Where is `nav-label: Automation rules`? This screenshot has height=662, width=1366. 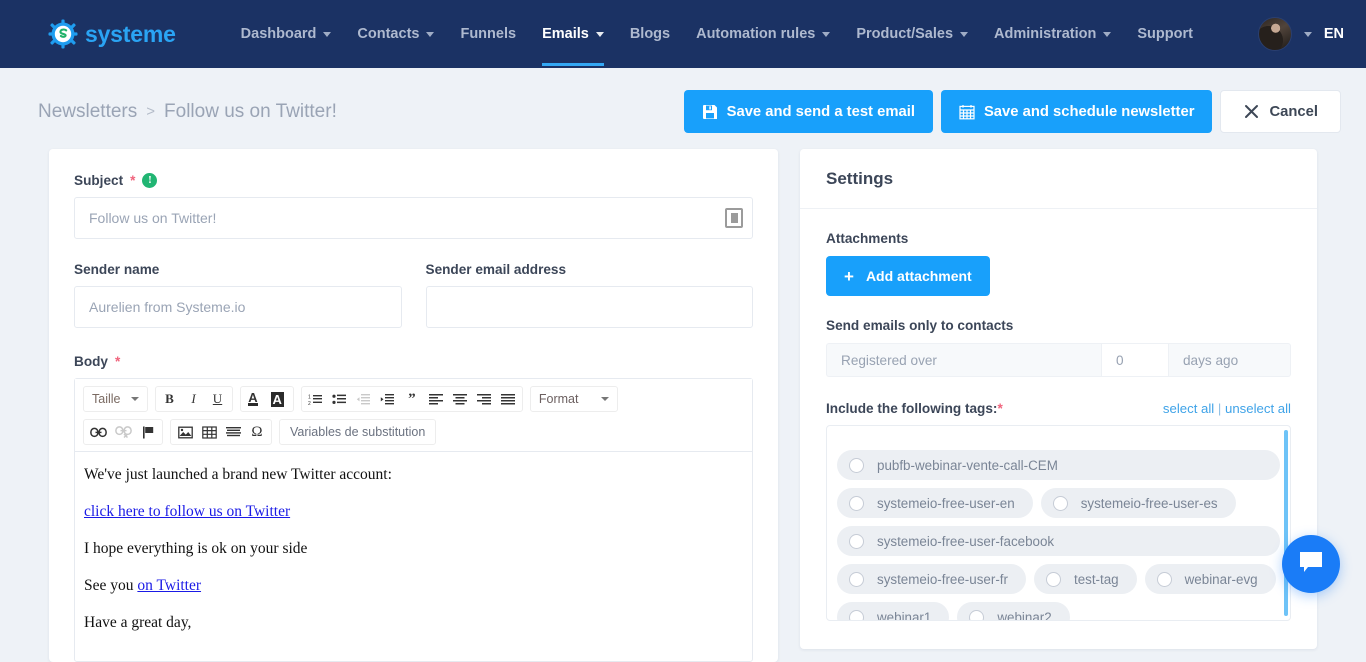
nav-label: Automation rules is located at coordinates (756, 34).